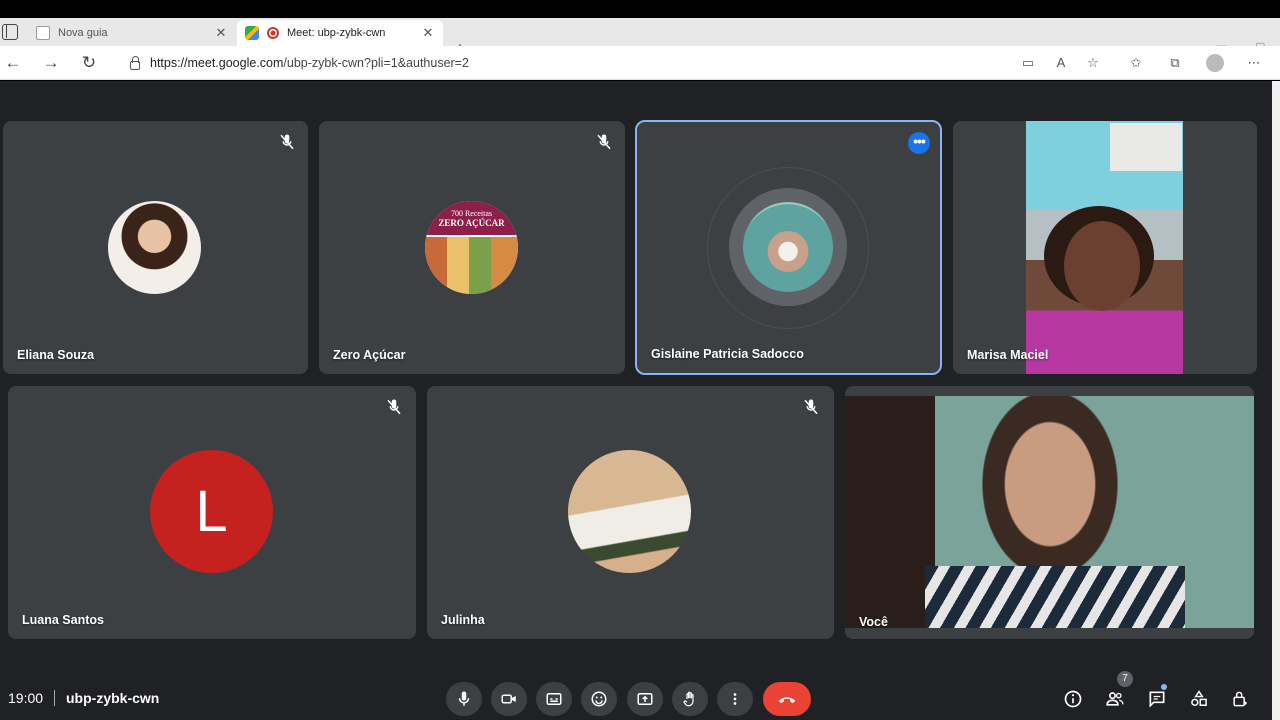  Describe the element at coordinates (54, 698) in the screenshot. I see `divider` at that location.